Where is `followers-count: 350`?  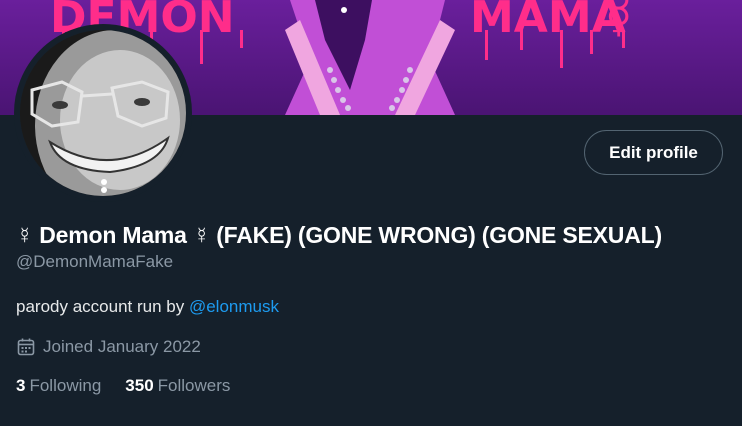
followers-count: 350 is located at coordinates (139, 385).